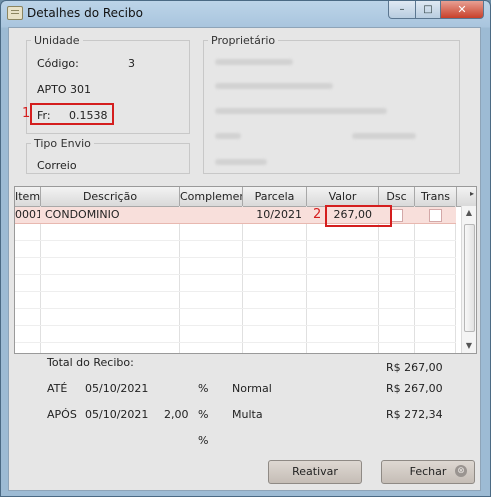 Image resolution: width=491 pixels, height=497 pixels. What do you see at coordinates (469, 346) in the screenshot?
I see `scroll-down-icon: ▼` at bounding box center [469, 346].